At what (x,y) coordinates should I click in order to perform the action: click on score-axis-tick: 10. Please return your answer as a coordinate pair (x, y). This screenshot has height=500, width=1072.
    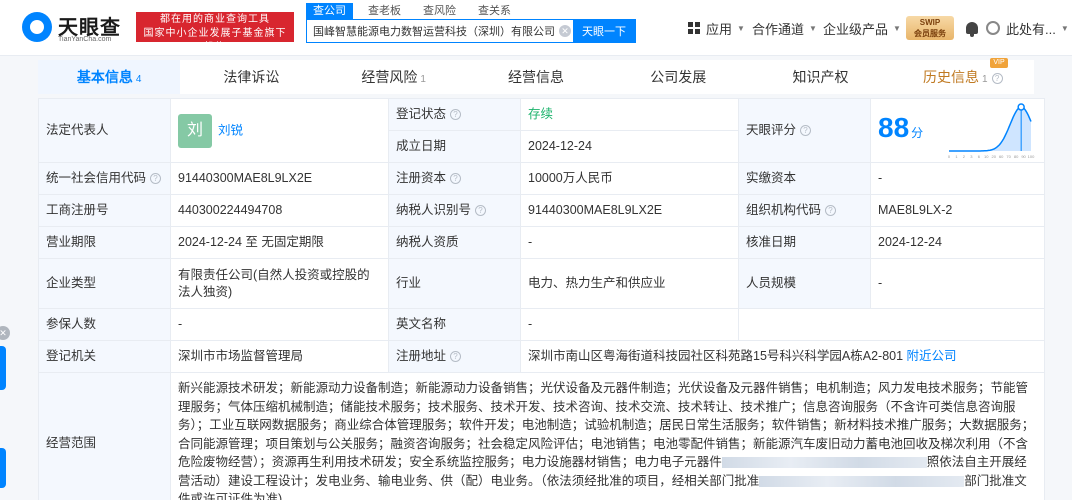
    Looking at the image, I should click on (986, 156).